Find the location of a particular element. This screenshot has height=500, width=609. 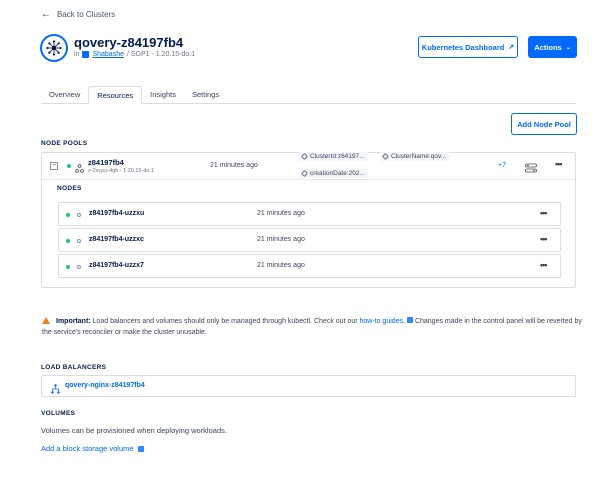

cluster-title: qovery-z84197fb4 is located at coordinates (129, 42).